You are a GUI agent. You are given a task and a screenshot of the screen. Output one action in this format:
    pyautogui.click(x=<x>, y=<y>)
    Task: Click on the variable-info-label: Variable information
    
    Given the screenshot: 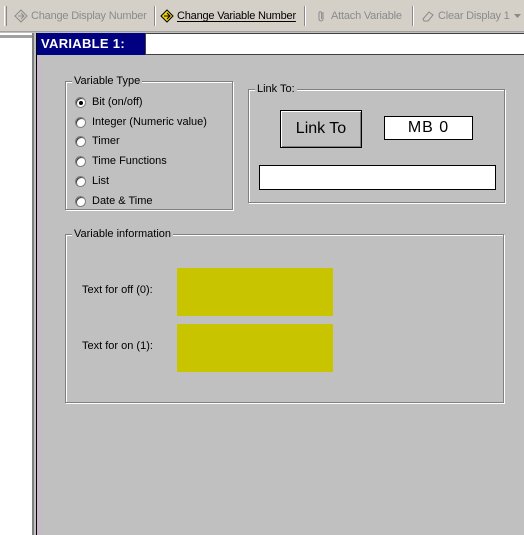 What is the action you would take?
    pyautogui.click(x=123, y=234)
    